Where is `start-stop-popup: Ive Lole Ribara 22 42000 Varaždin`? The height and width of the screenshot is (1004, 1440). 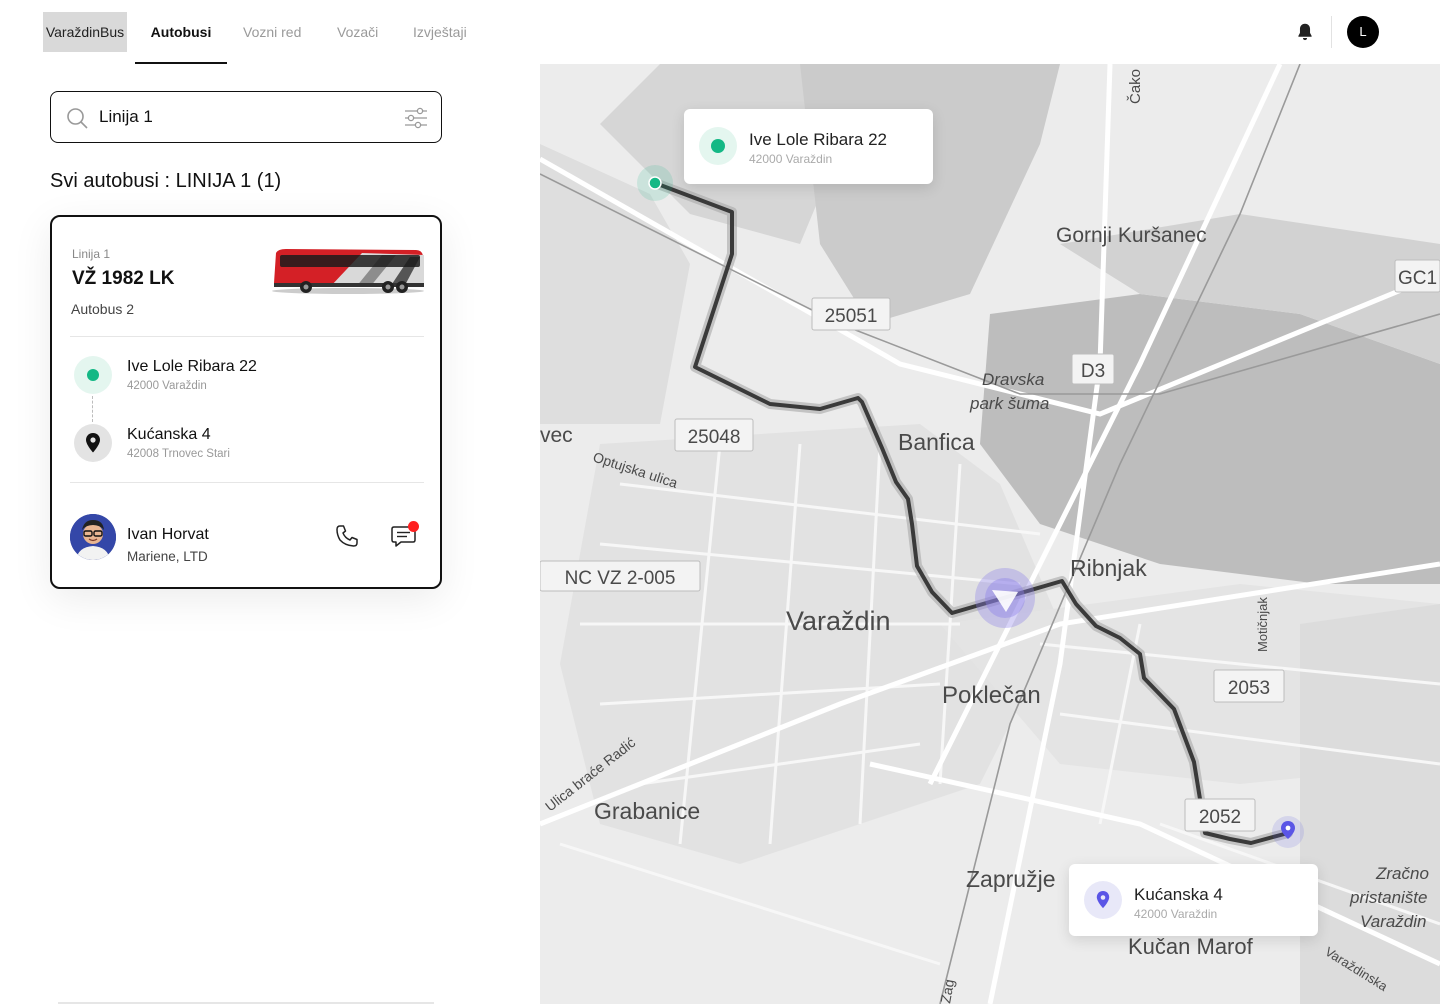 start-stop-popup: Ive Lole Ribara 22 42000 Varaždin is located at coordinates (808, 146).